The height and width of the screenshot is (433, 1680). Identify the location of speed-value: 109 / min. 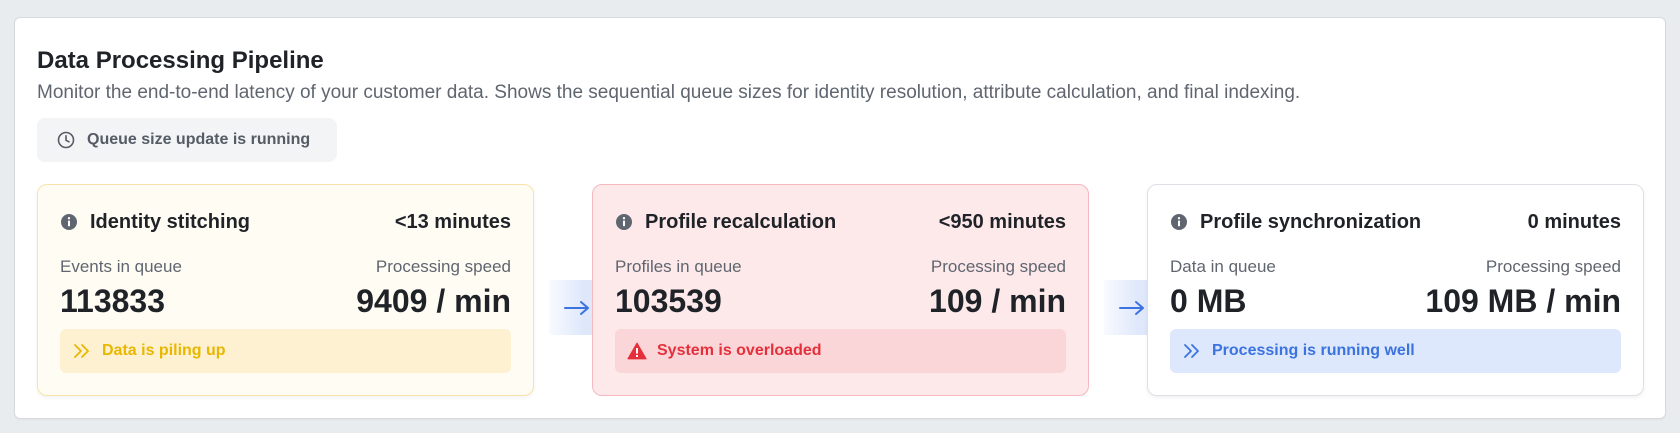
(997, 301).